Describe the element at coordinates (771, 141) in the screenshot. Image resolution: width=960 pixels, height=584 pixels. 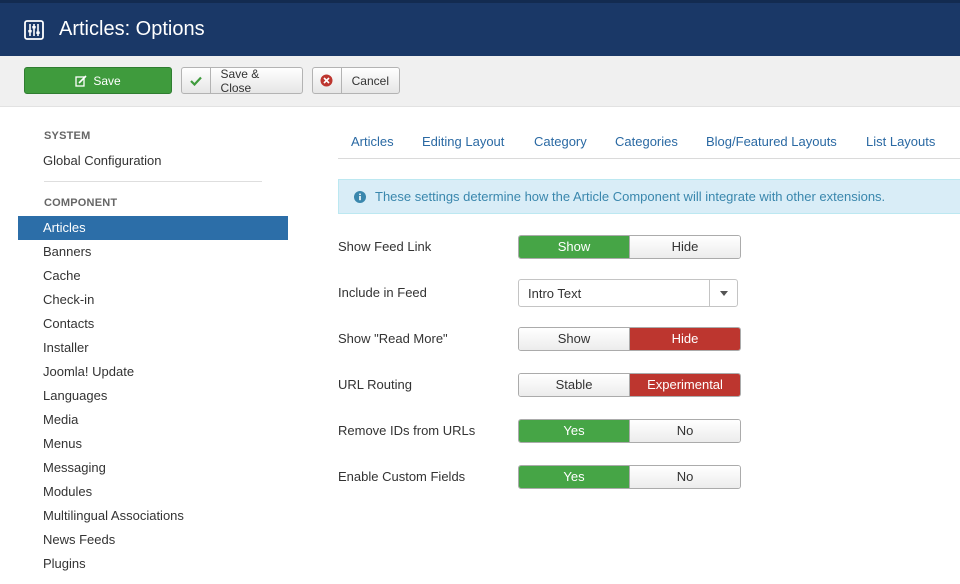
I see `tab-blog-featured-layouts: Blog/Featured Layouts` at that location.